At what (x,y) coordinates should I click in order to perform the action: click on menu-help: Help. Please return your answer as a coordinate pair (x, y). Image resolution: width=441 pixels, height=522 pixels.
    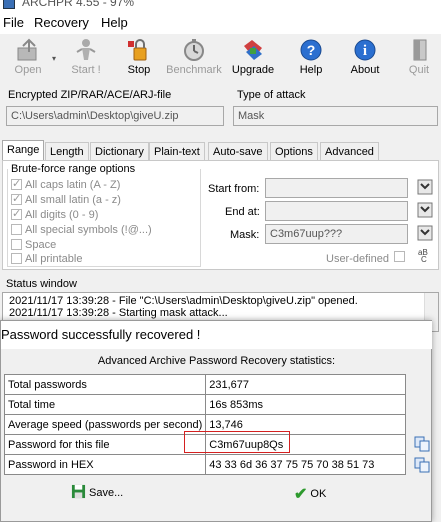
    Looking at the image, I should click on (114, 22).